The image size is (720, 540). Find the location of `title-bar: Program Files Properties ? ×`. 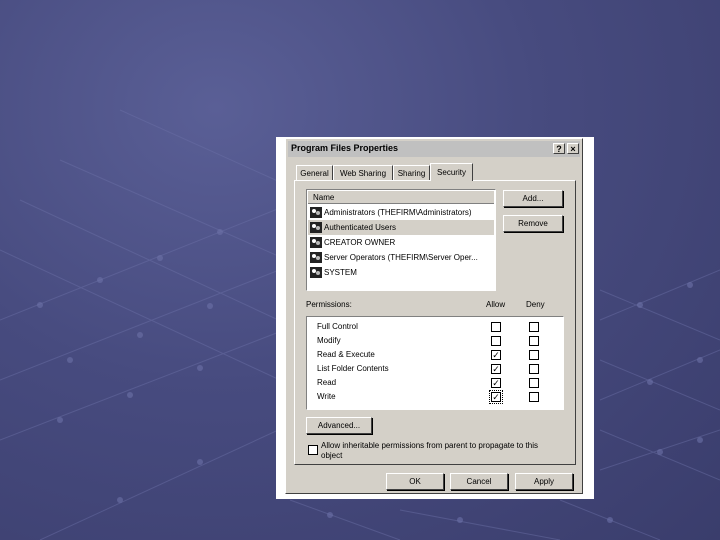

title-bar: Program Files Properties ? × is located at coordinates (434, 149).